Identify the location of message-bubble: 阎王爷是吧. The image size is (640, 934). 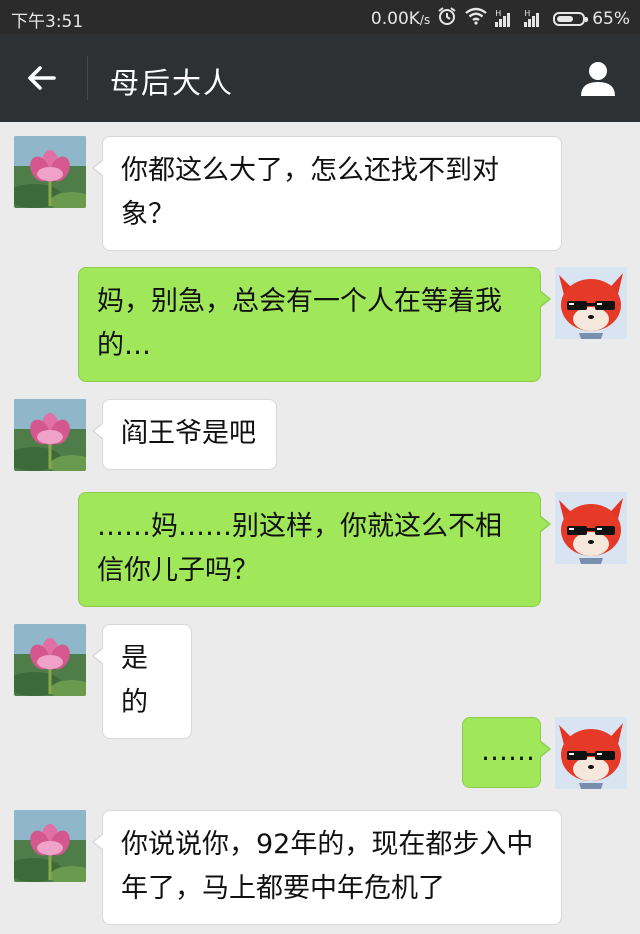
(184, 434).